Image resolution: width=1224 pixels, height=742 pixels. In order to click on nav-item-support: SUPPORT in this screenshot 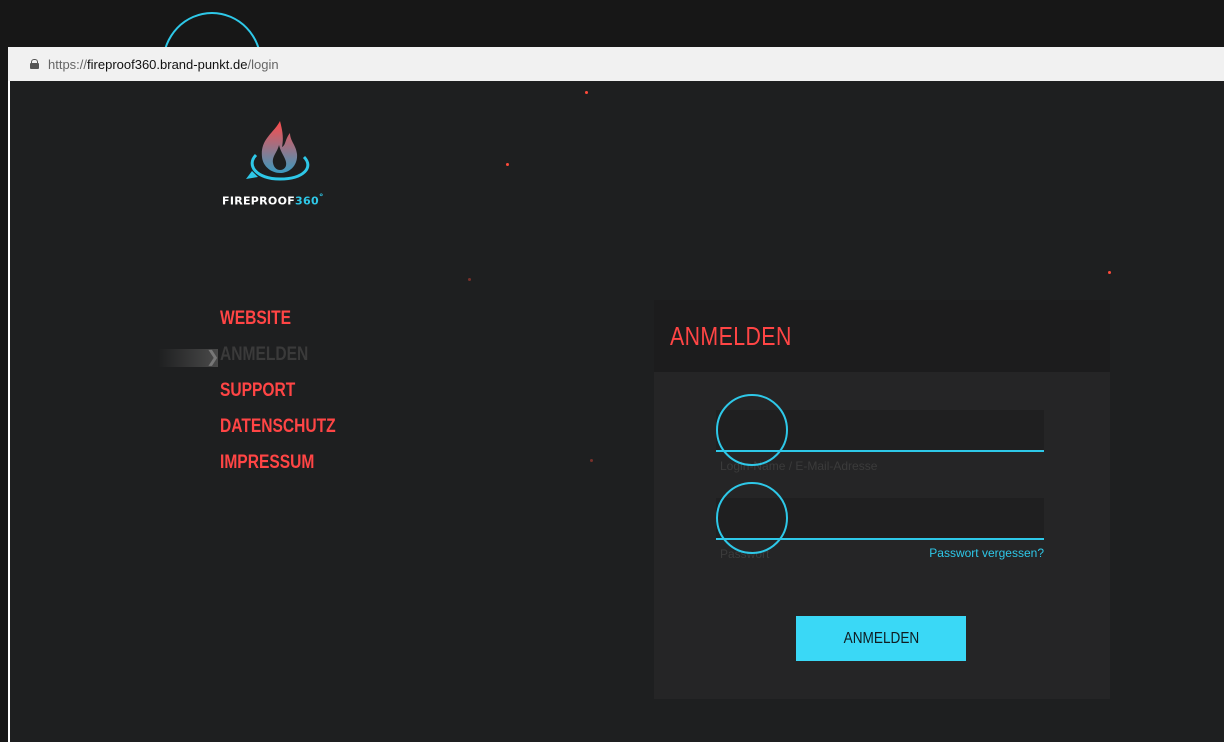, I will do `click(278, 391)`.